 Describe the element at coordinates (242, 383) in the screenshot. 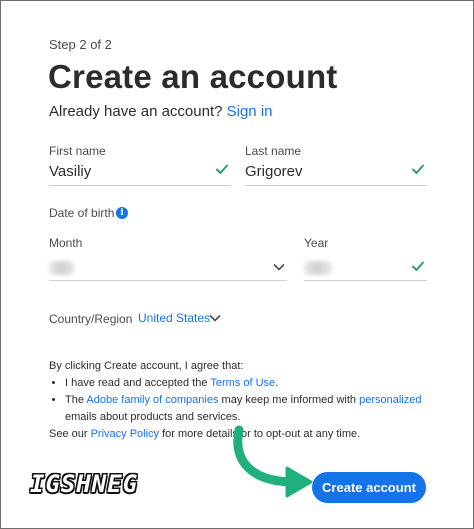

I see `terms-of-use-link: Terms of Use` at that location.